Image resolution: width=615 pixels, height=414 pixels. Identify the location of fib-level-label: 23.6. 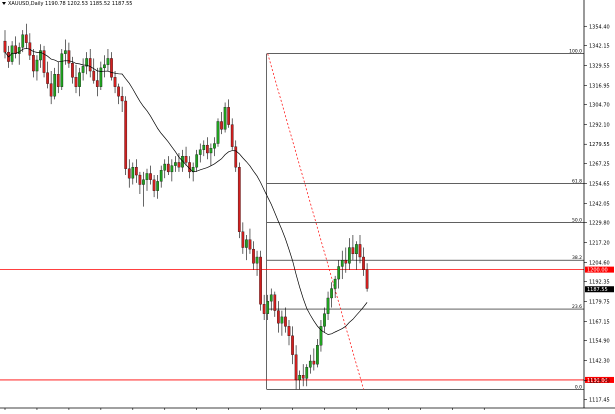
(577, 307).